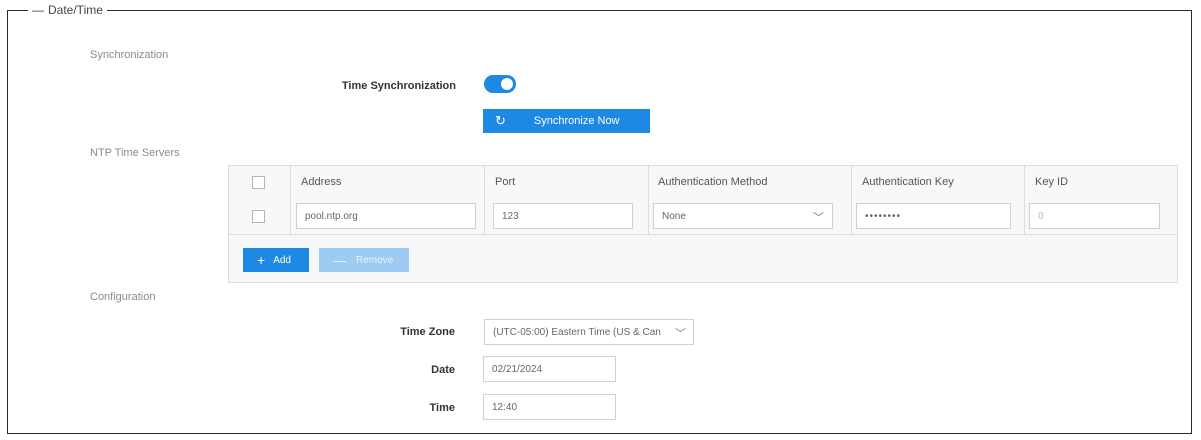 The height and width of the screenshot is (440, 1201). Describe the element at coordinates (443, 370) in the screenshot. I see `date-label: Date` at that location.